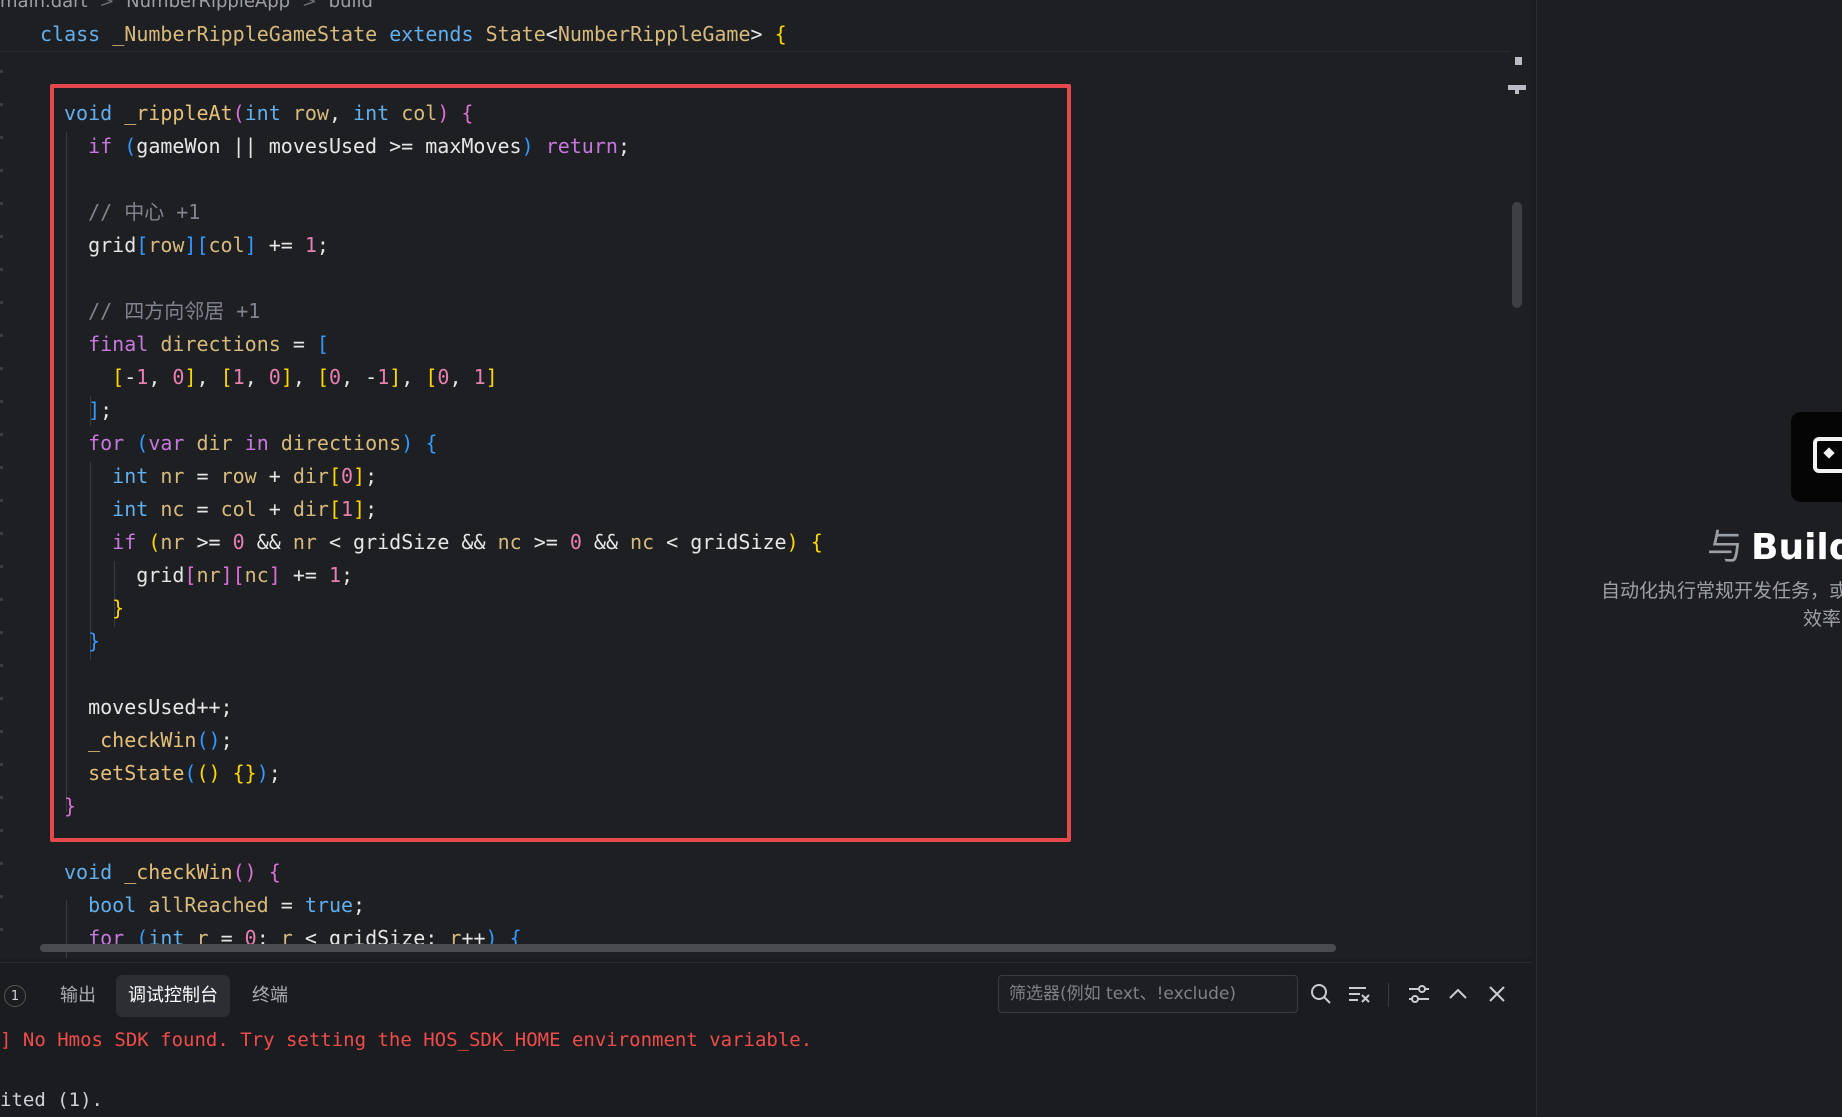 The height and width of the screenshot is (1117, 1842). Describe the element at coordinates (351, 6) in the screenshot. I see `breadcrumb-method: build` at that location.